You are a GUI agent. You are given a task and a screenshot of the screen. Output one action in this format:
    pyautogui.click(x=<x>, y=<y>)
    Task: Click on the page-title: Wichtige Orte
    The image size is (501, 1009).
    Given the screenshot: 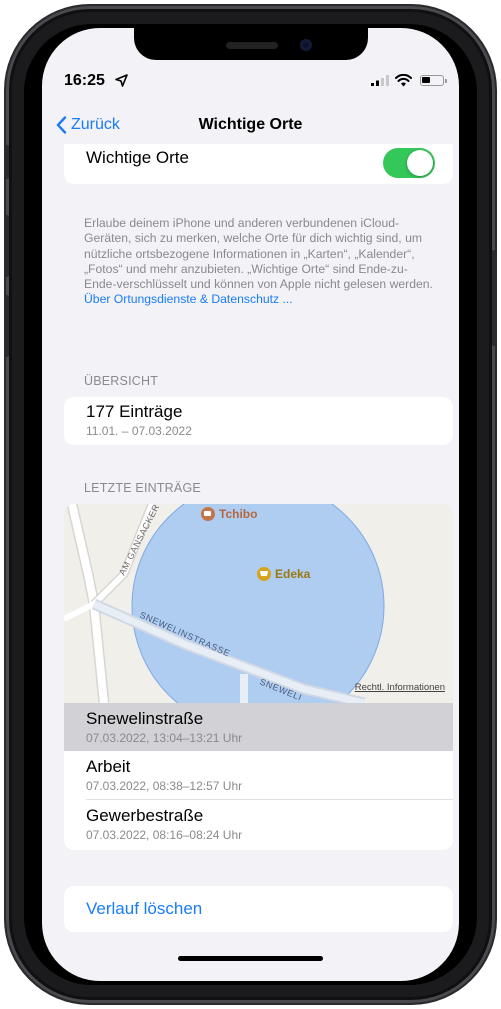 What is the action you would take?
    pyautogui.click(x=250, y=124)
    